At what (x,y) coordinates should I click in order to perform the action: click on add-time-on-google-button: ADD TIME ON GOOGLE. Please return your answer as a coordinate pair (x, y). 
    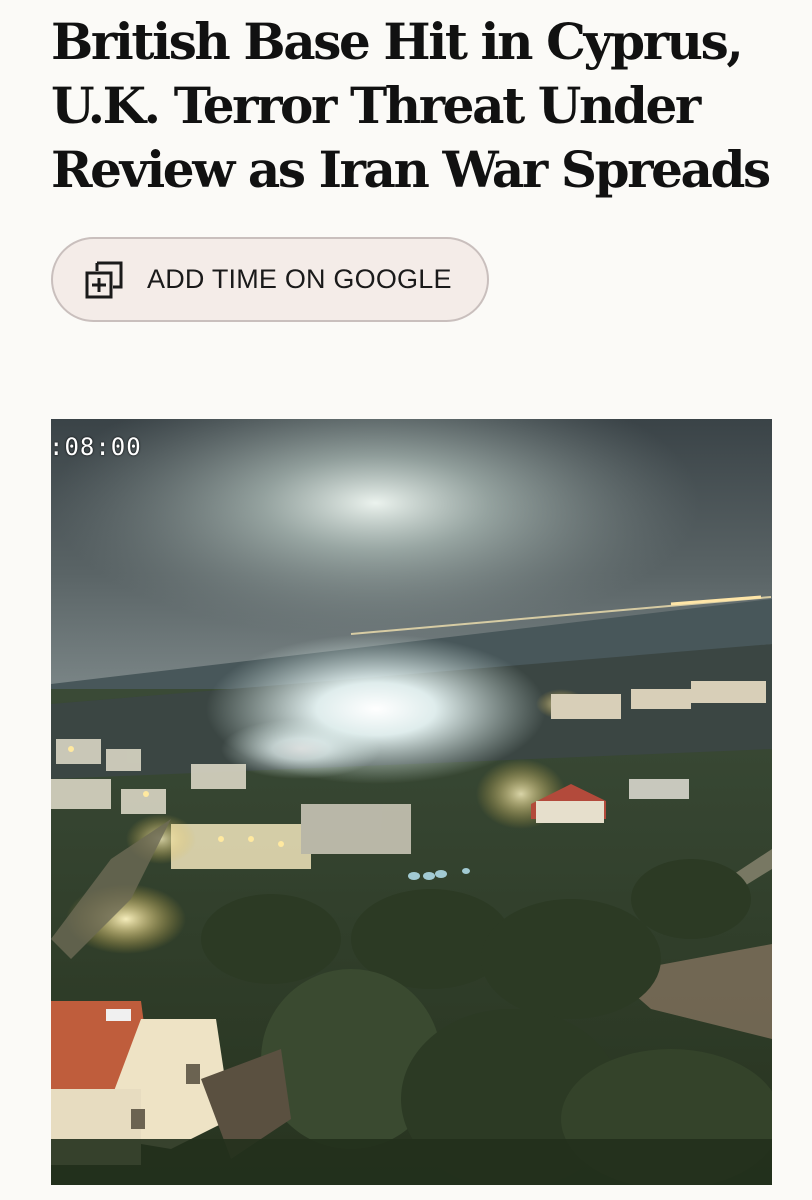
    Looking at the image, I should click on (270, 279).